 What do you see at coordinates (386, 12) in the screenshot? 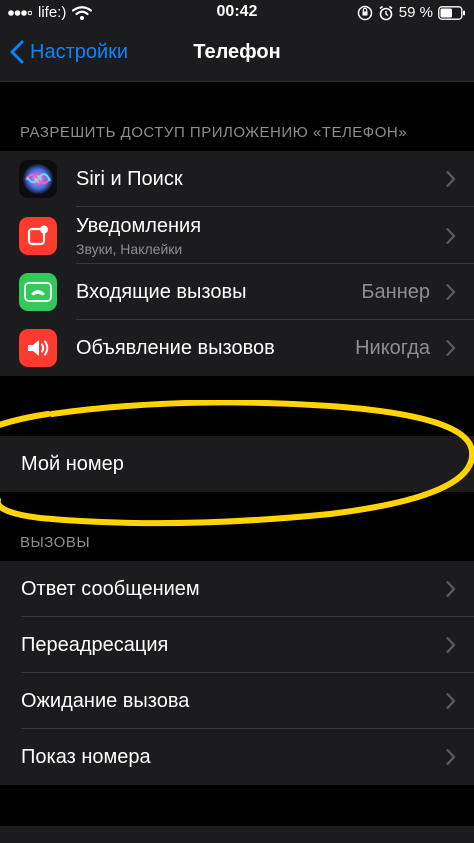
I see `alarm-icon` at bounding box center [386, 12].